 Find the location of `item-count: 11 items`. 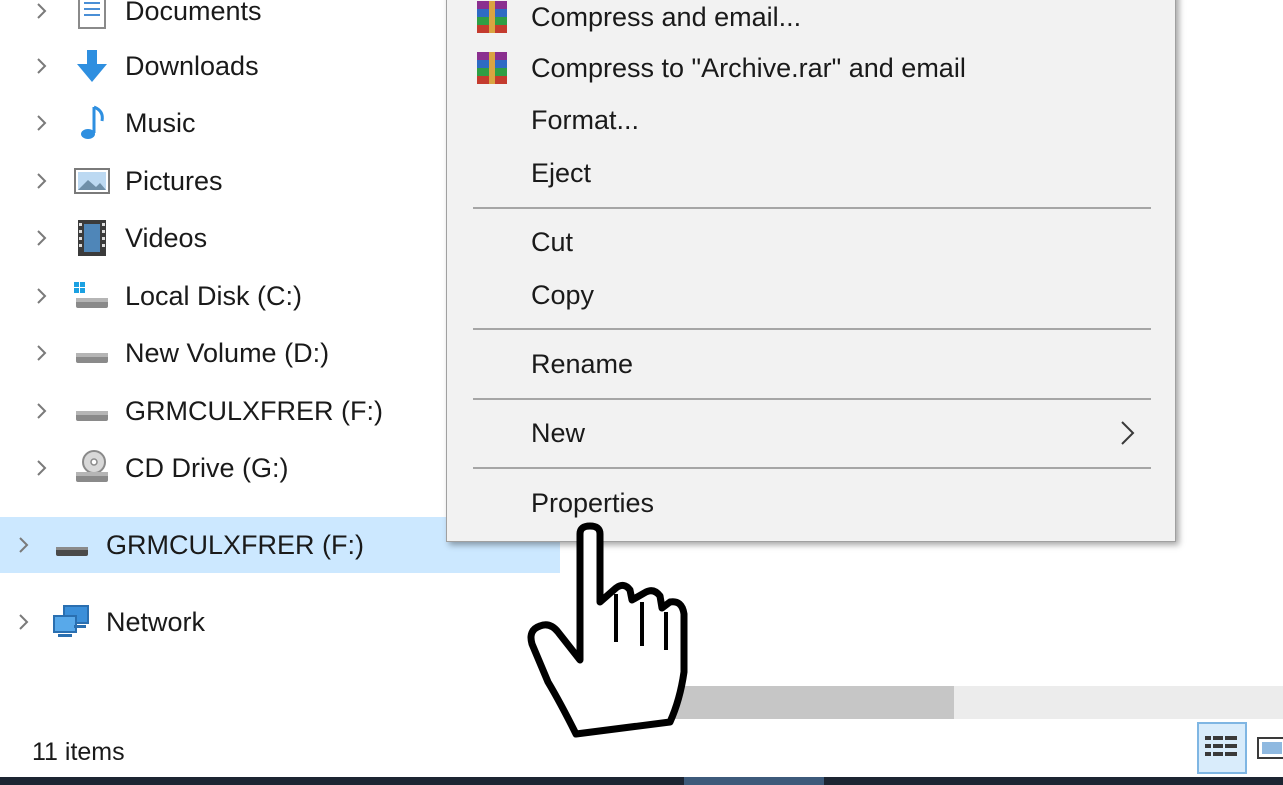

item-count: 11 items is located at coordinates (78, 752).